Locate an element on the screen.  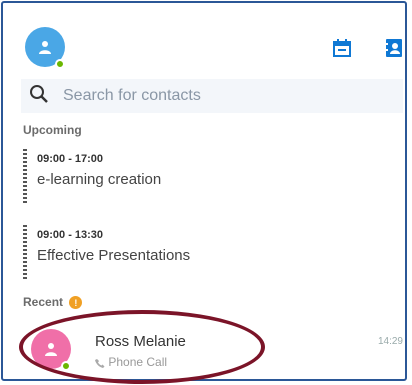
activity-label: Phone Call is located at coordinates (138, 362).